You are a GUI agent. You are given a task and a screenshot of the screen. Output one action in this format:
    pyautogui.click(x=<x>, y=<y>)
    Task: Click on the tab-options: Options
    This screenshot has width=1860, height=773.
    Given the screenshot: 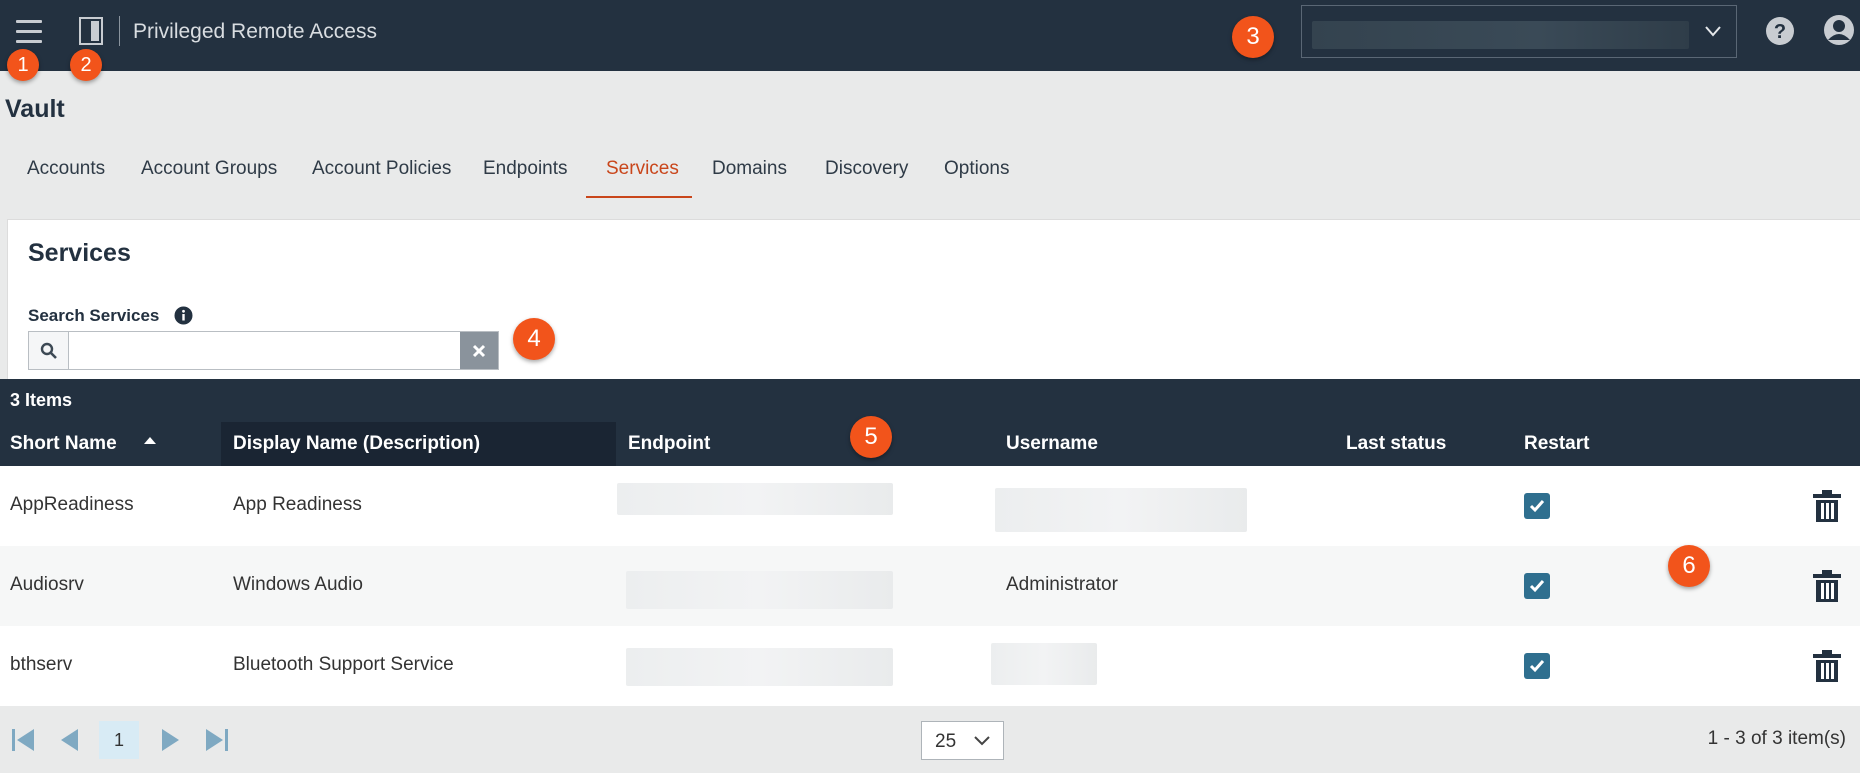 What is the action you would take?
    pyautogui.click(x=976, y=169)
    